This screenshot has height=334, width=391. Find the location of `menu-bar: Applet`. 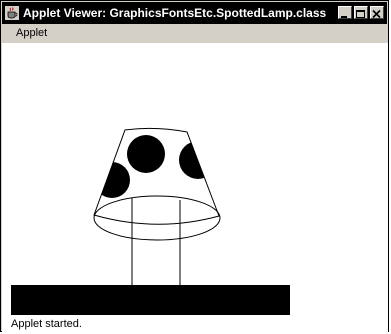

menu-bar: Applet is located at coordinates (194, 33).